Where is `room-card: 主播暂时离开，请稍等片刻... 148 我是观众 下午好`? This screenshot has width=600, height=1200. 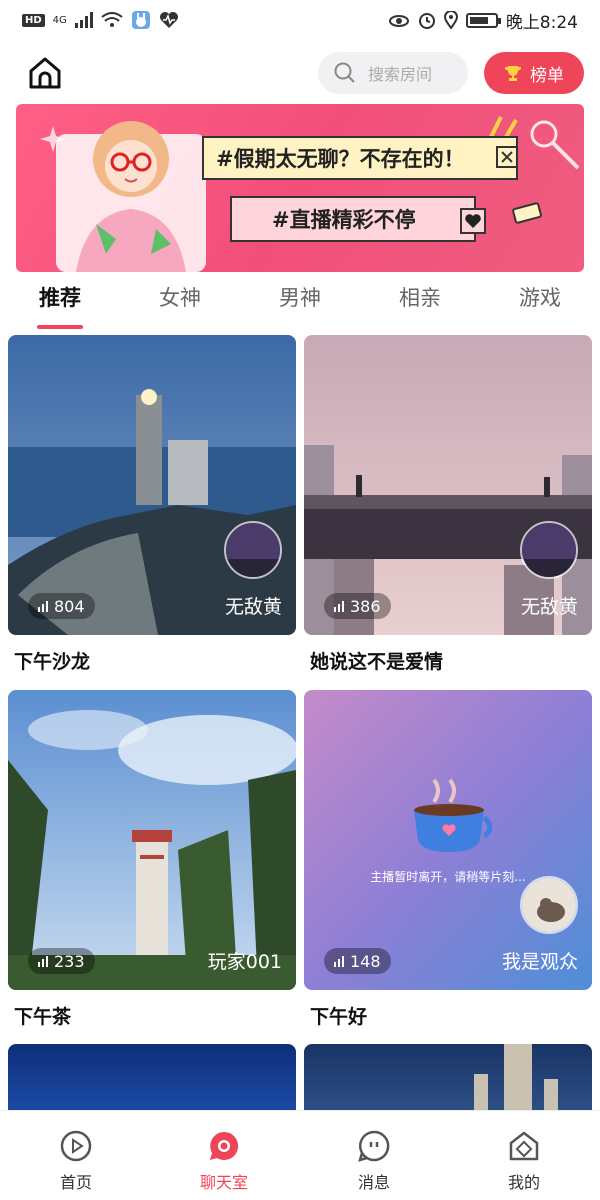
room-card: 主播暂时离开，请稍等片刻... 148 我是观众 下午好 is located at coordinates (448, 859).